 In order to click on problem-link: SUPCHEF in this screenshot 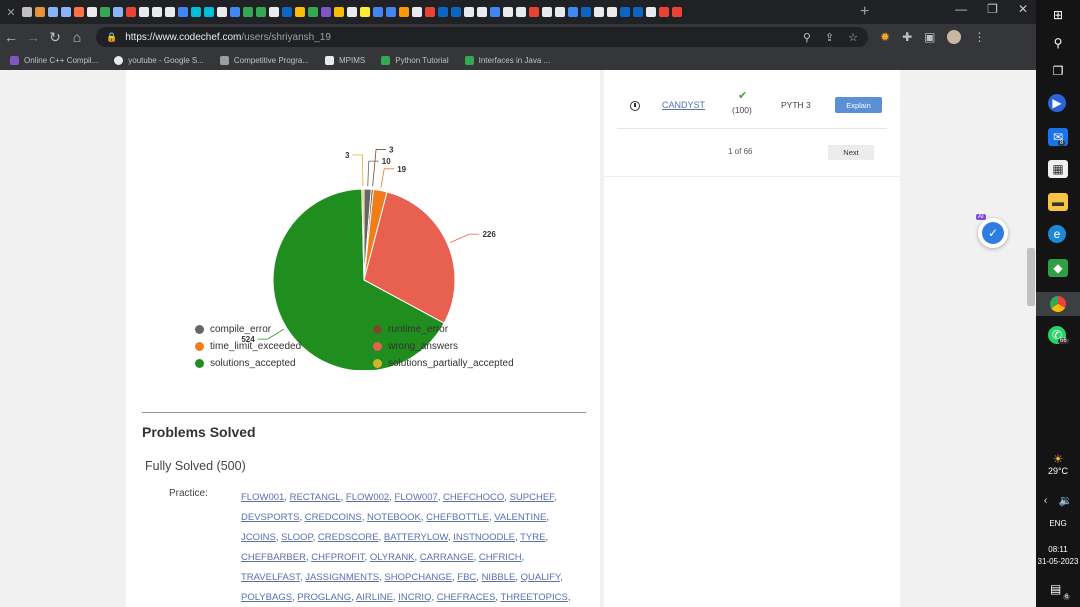, I will do `click(532, 497)`.